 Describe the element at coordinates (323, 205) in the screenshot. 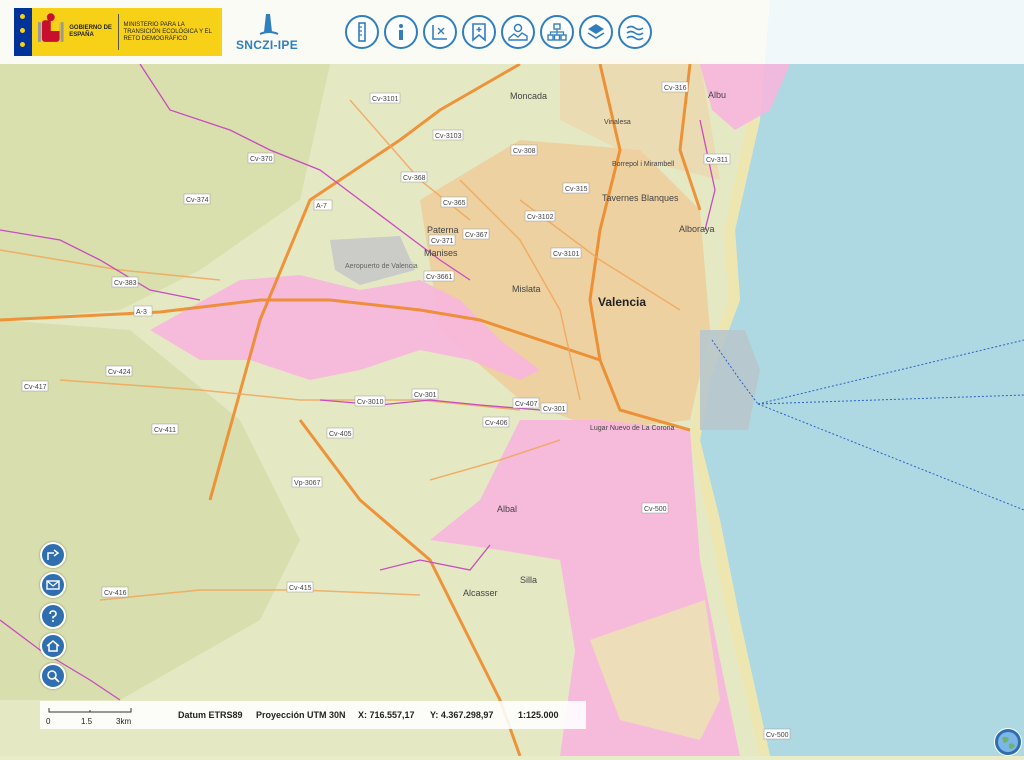

I see `road-label: A-7` at that location.